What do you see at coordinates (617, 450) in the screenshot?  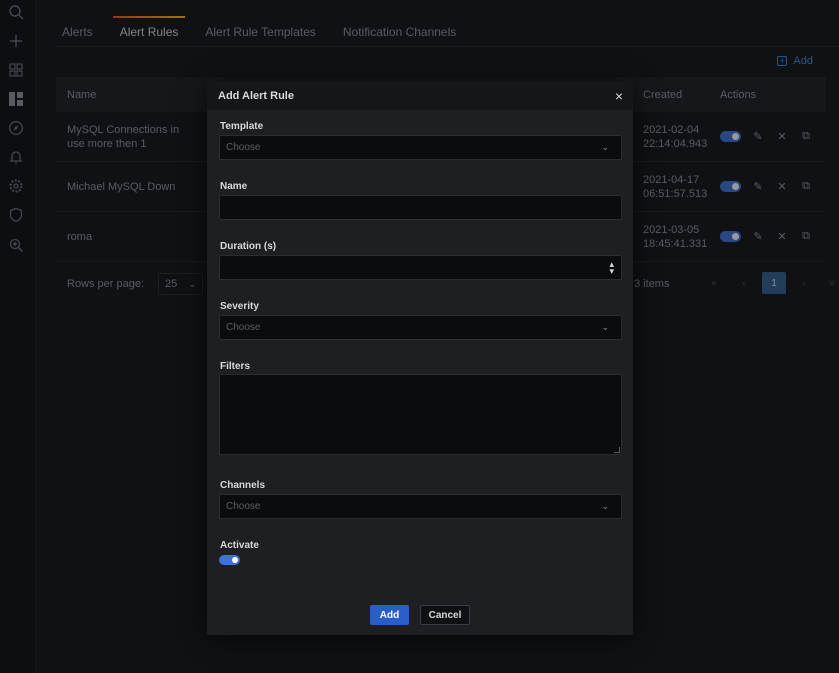 I see `resize-handle-icon` at bounding box center [617, 450].